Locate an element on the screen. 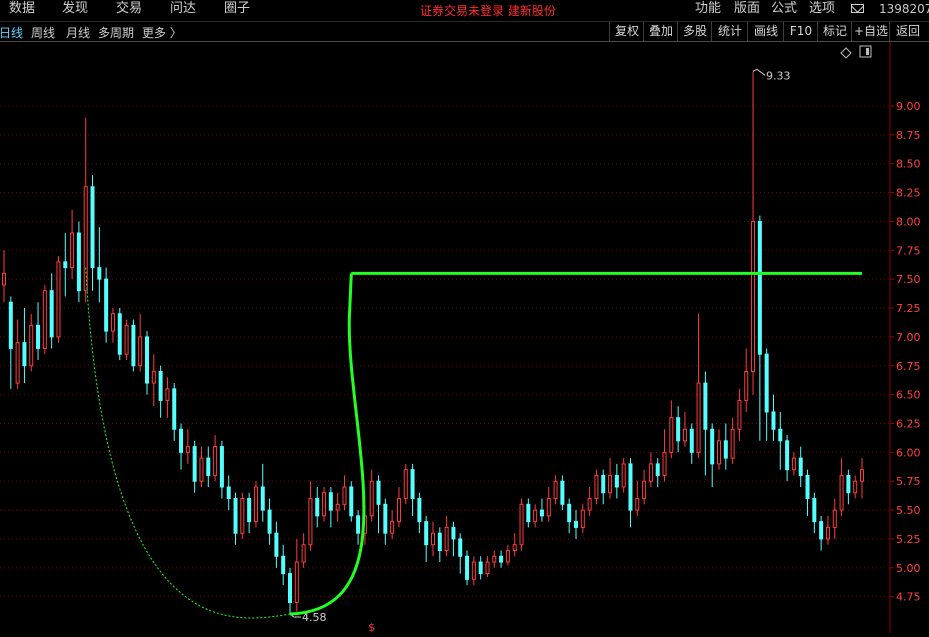  price-tick-label: 9.00 is located at coordinates (908, 106).